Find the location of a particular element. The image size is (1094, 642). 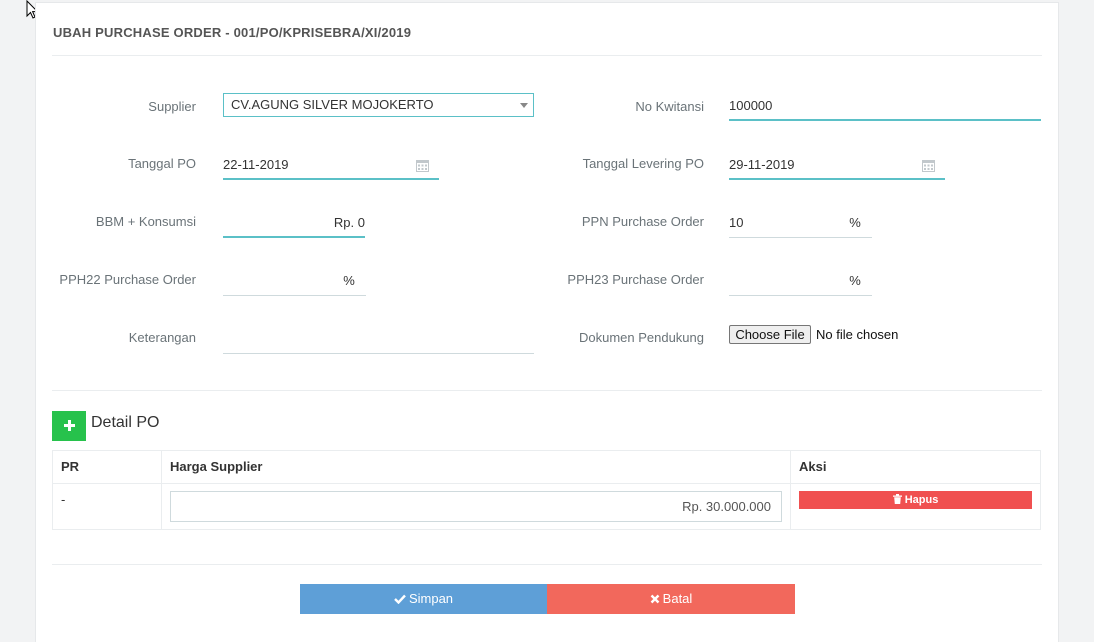

supplier-label: Supplier is located at coordinates (172, 106).